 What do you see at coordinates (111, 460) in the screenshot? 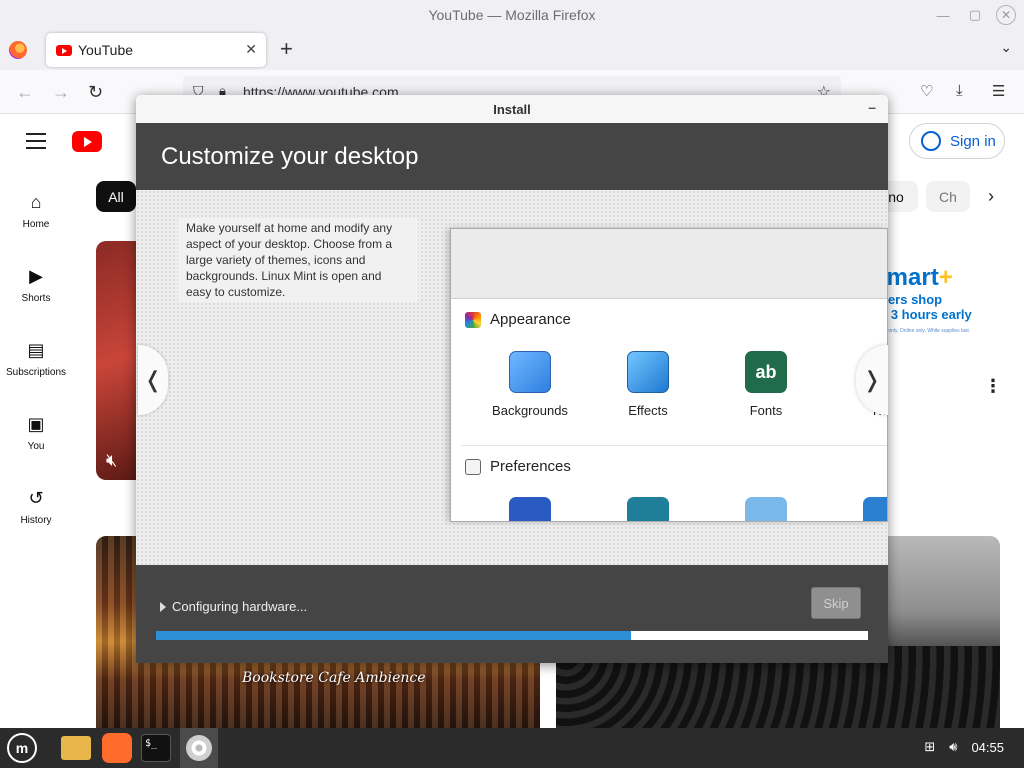
I see `mute-icon: 🔇︎` at bounding box center [111, 460].